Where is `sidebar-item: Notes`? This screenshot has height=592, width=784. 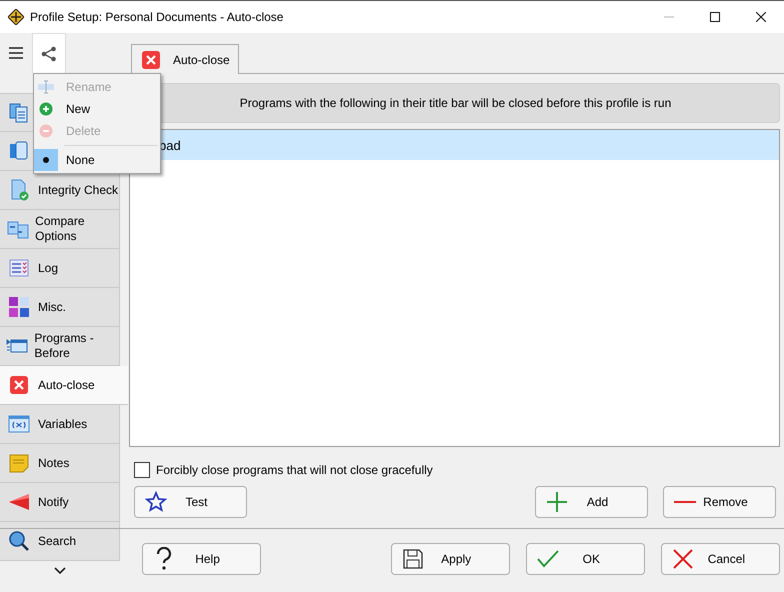
sidebar-item: Notes is located at coordinates (60, 463).